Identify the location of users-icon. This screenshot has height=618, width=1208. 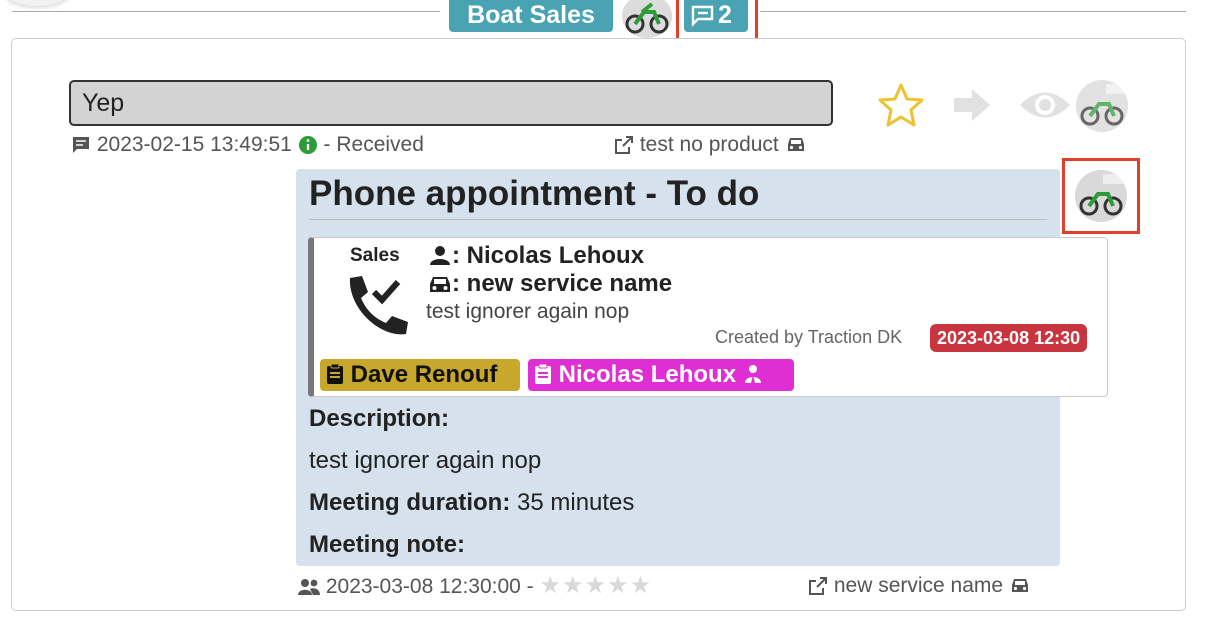
(309, 587).